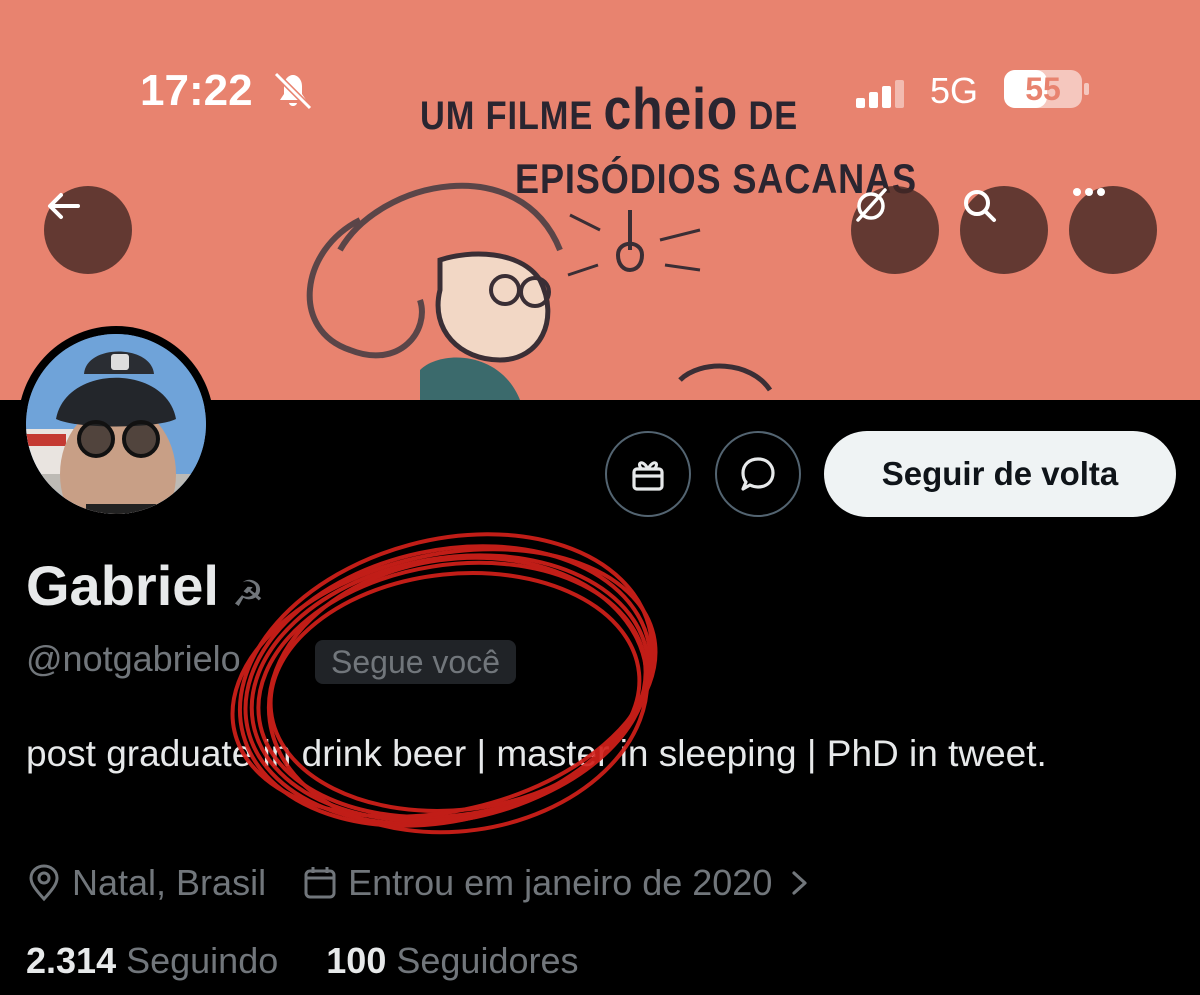 The width and height of the screenshot is (1200, 995). What do you see at coordinates (416, 662) in the screenshot?
I see `follows-you-badge: Segue você` at bounding box center [416, 662].